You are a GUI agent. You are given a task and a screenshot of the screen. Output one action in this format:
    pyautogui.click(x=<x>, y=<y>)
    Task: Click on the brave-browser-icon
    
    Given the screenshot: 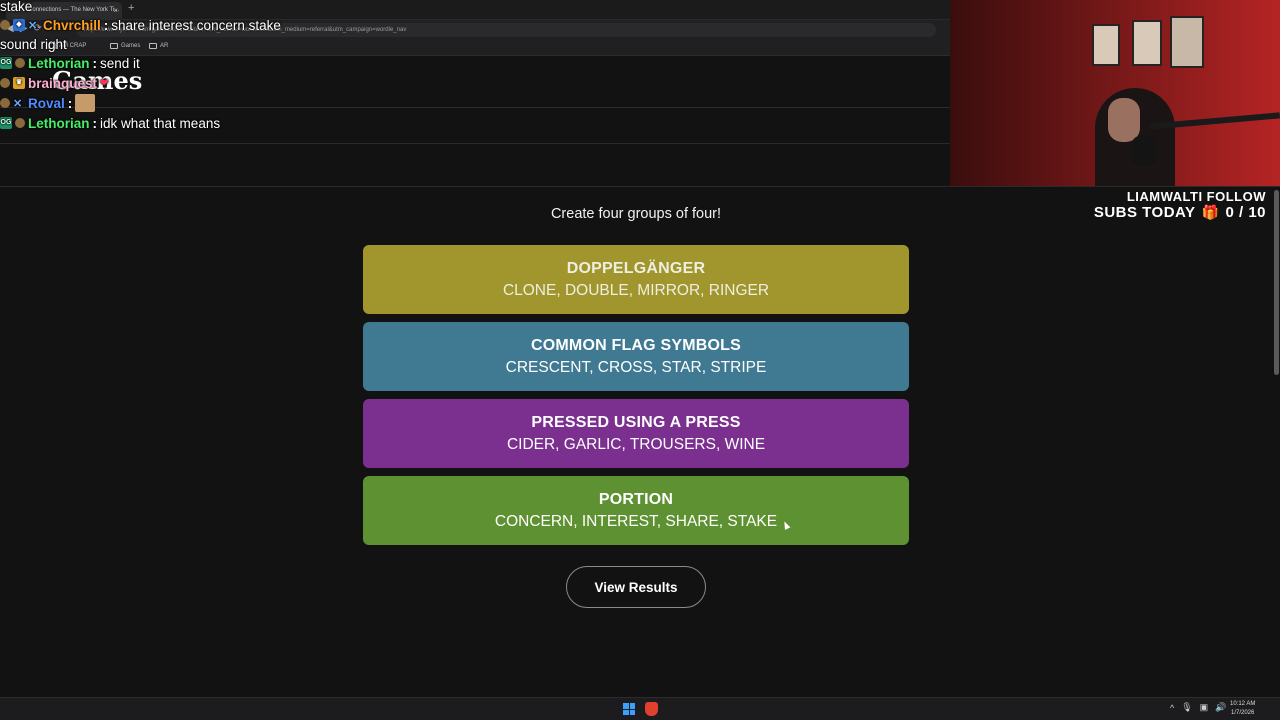 What is the action you would take?
    pyautogui.click(x=651, y=709)
    